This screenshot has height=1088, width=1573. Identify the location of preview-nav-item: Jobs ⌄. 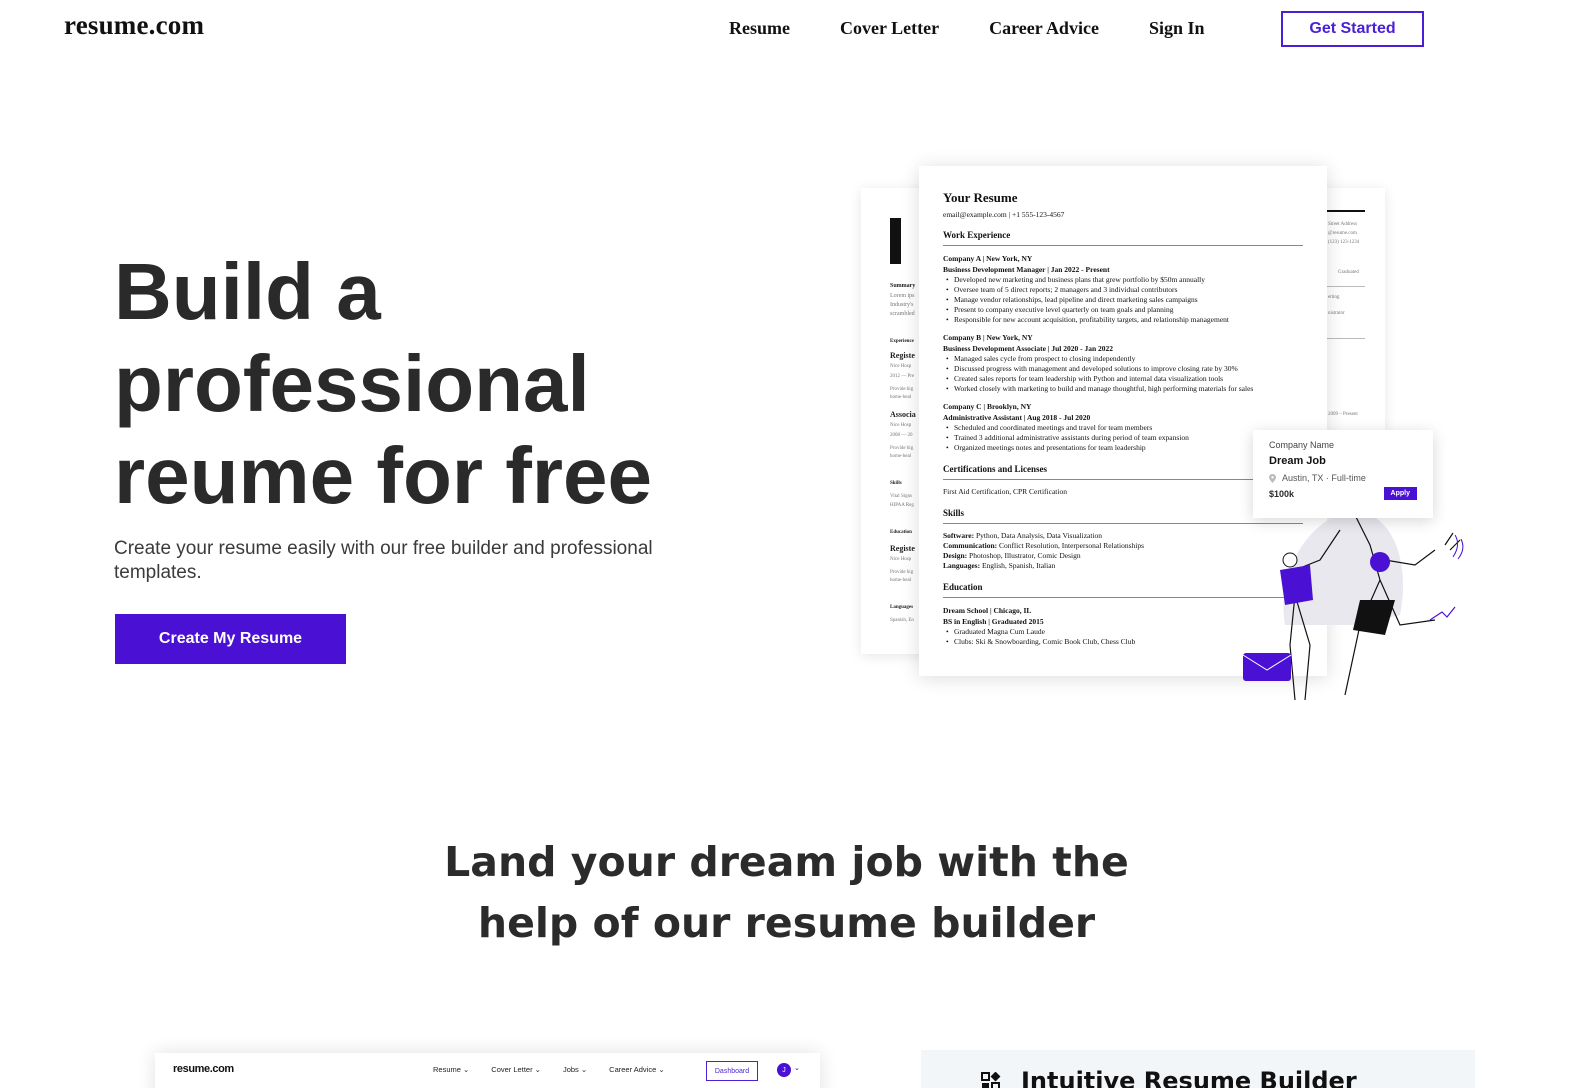
(575, 1069).